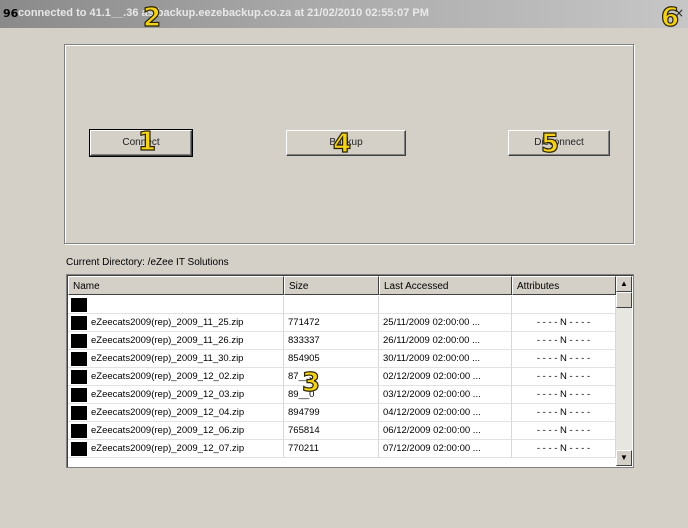 Image resolution: width=688 pixels, height=528 pixels. What do you see at coordinates (670, 18) in the screenshot?
I see `marker-6: 6` at bounding box center [670, 18].